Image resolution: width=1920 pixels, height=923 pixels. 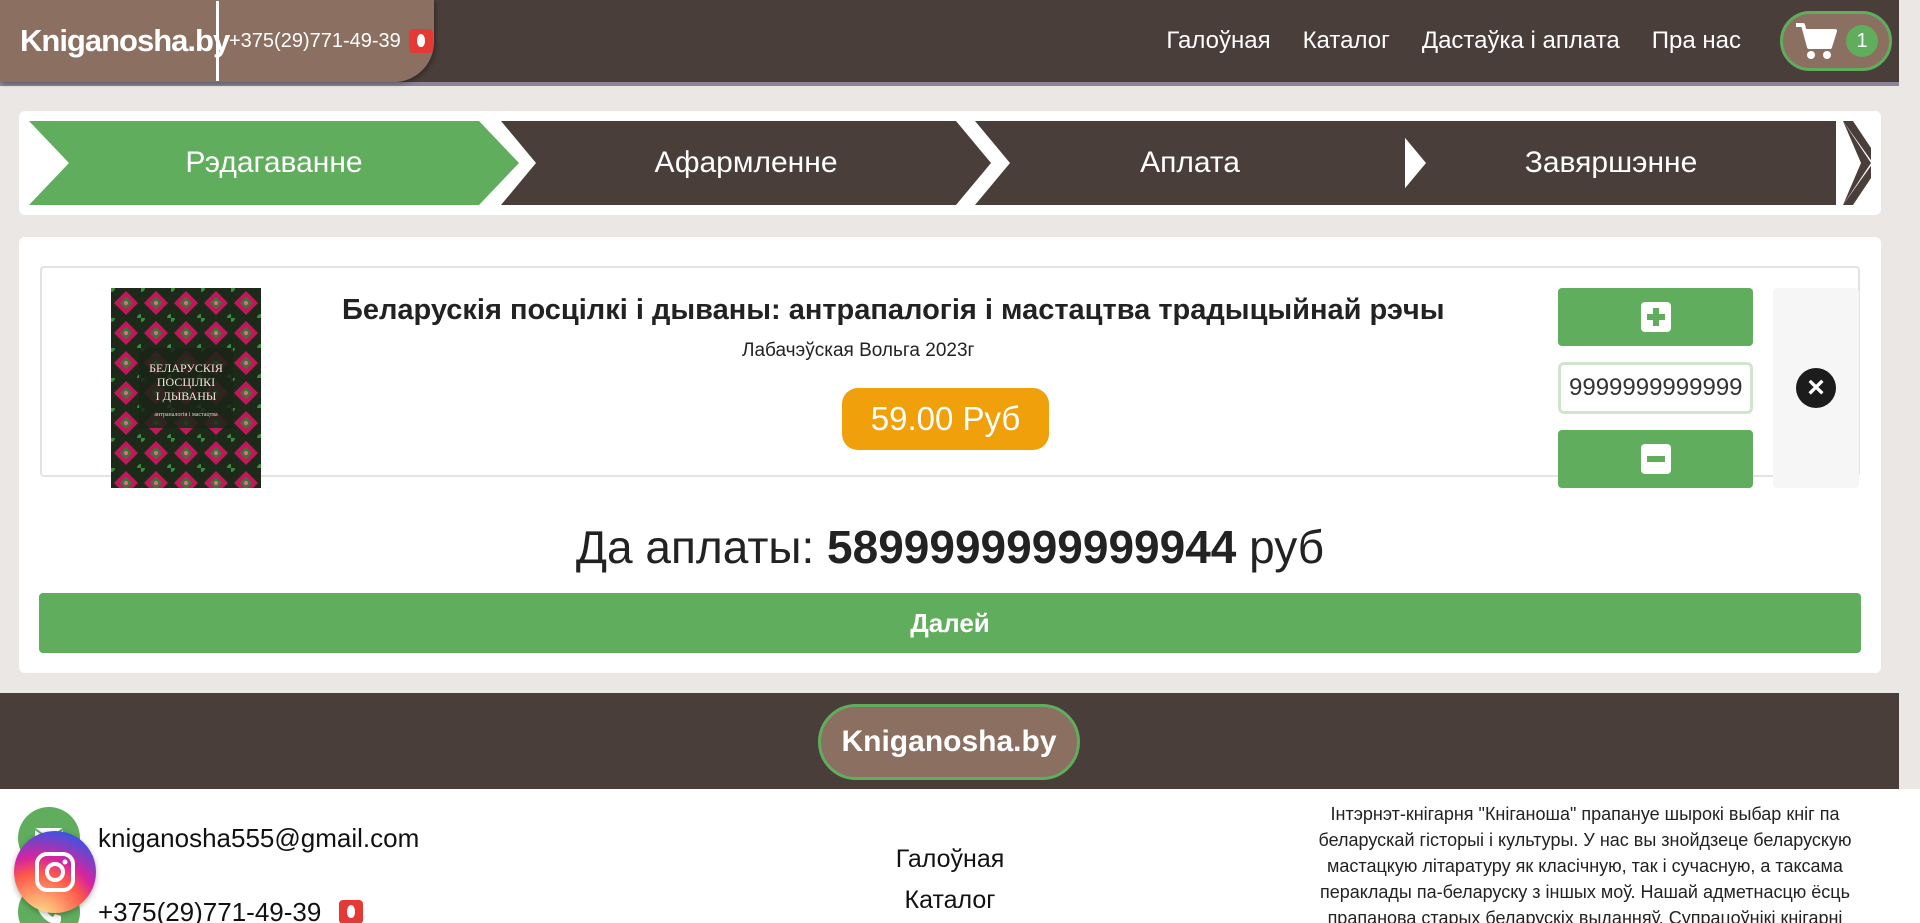 I want to click on nav-home: Галоўная, so click(x=1218, y=41).